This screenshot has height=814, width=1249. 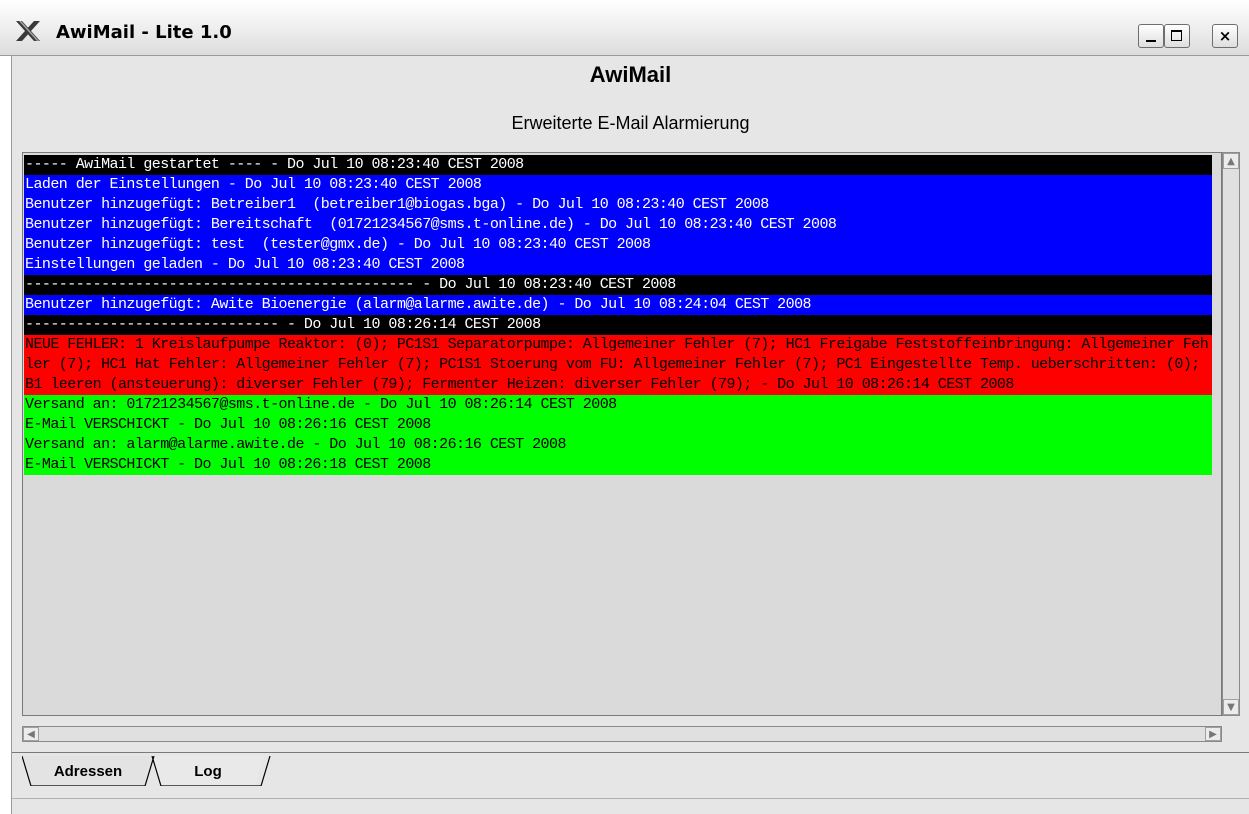 I want to click on close-button: ×, so click(x=1225, y=36).